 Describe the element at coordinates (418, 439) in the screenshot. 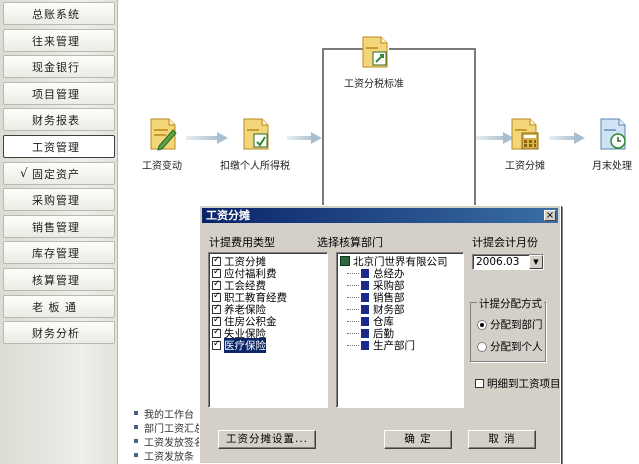

I see `ok-button: 确 定` at that location.